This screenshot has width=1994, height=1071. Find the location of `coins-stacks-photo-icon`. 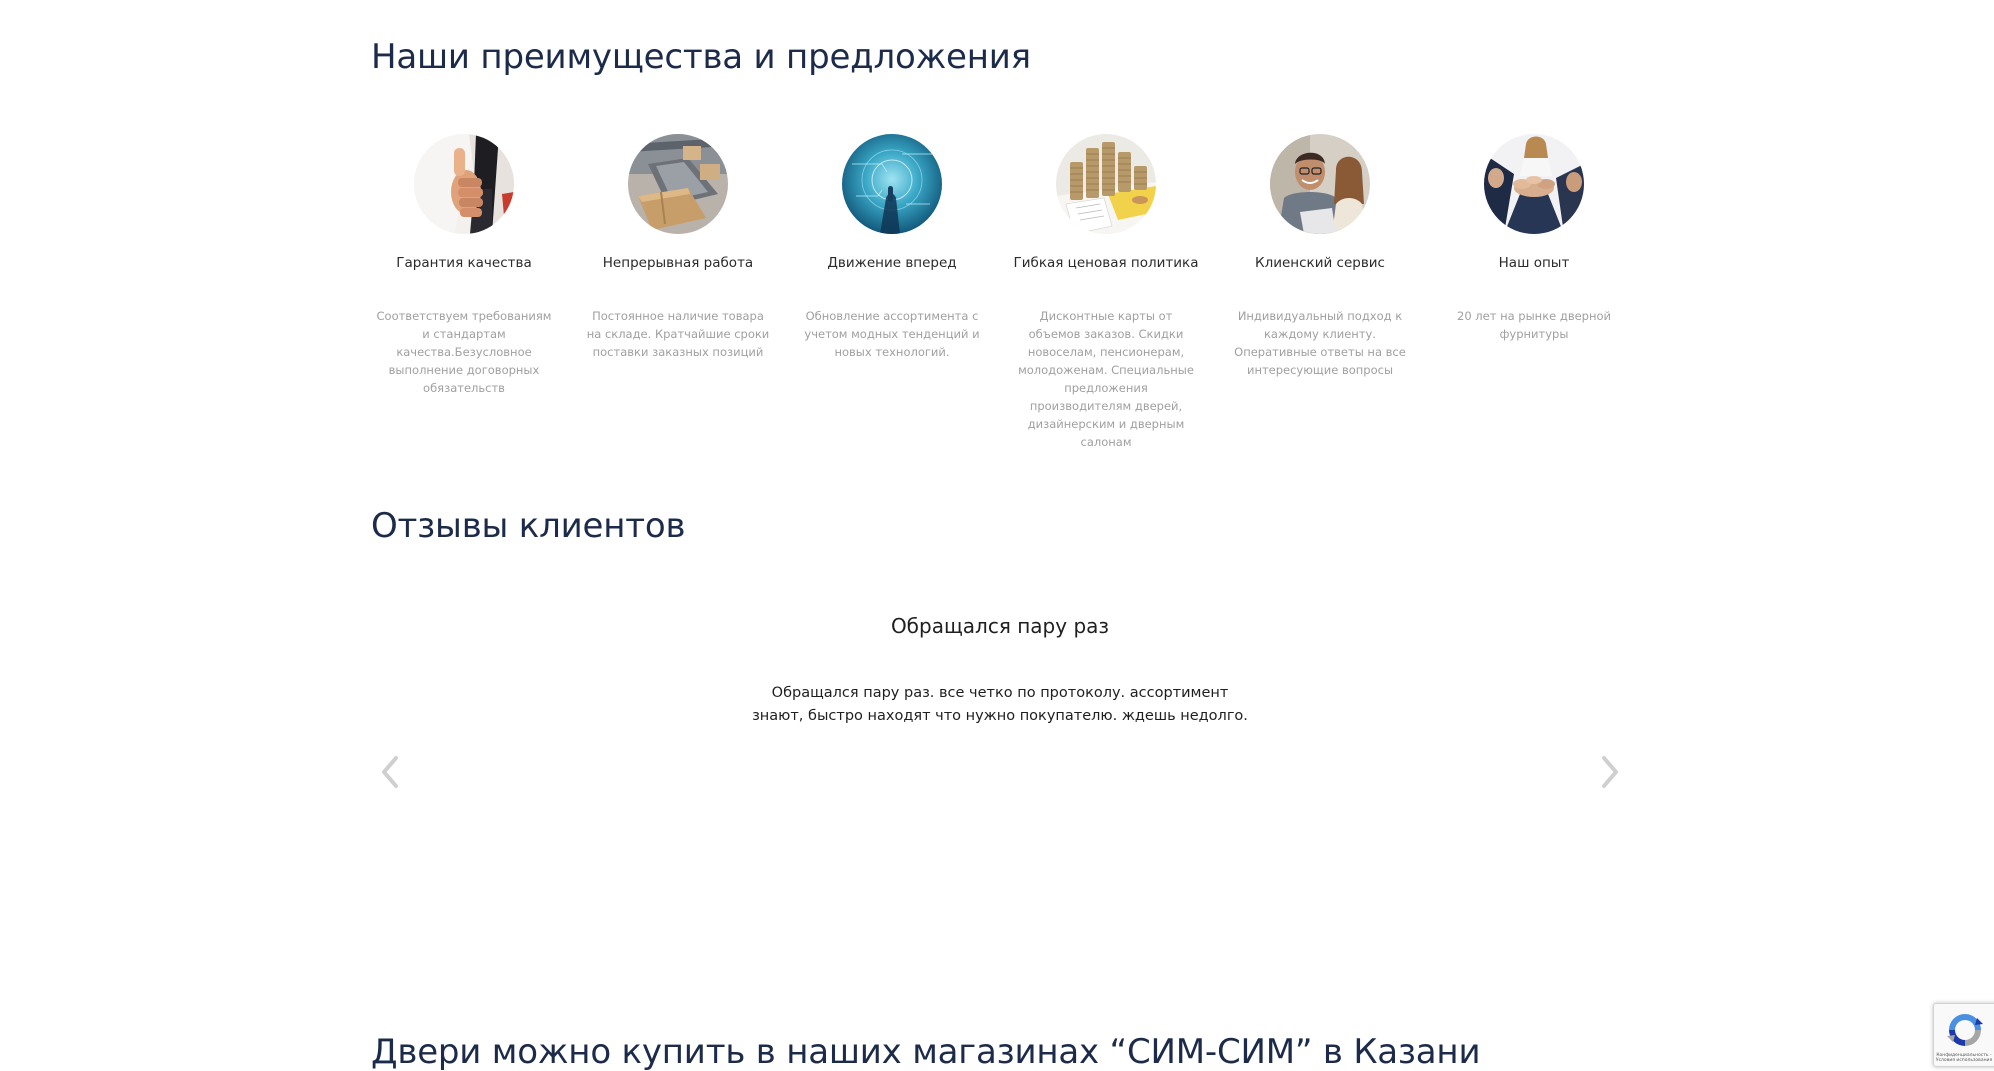

coins-stacks-photo-icon is located at coordinates (1106, 184).